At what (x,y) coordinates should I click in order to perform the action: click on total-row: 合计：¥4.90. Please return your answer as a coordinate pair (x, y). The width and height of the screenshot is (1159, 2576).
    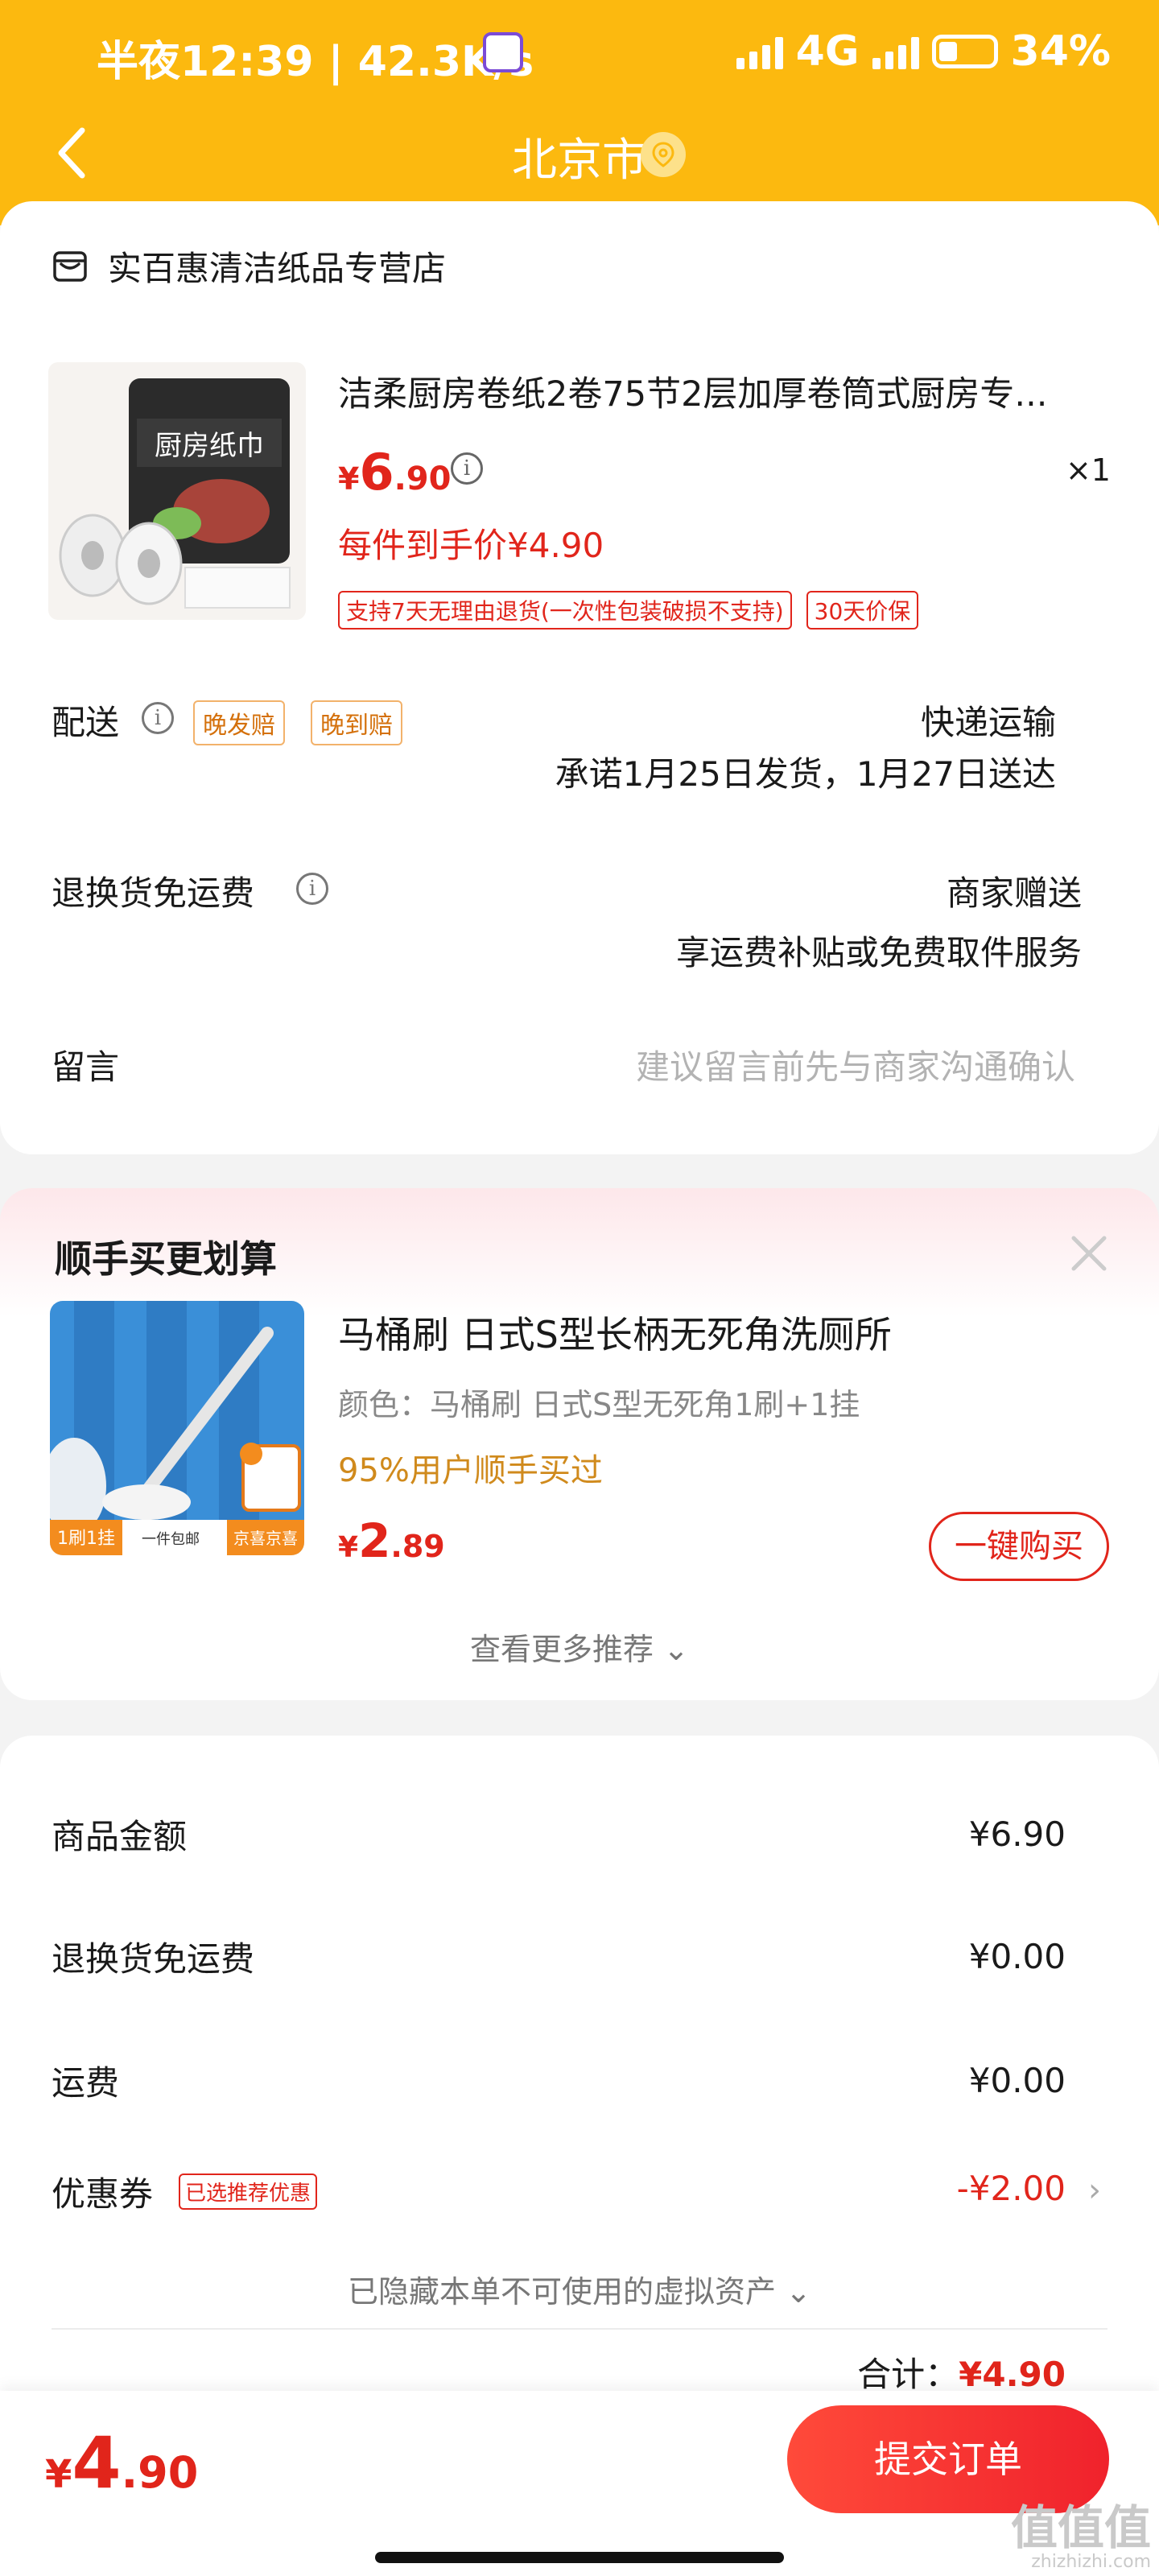
    Looking at the image, I should click on (962, 2371).